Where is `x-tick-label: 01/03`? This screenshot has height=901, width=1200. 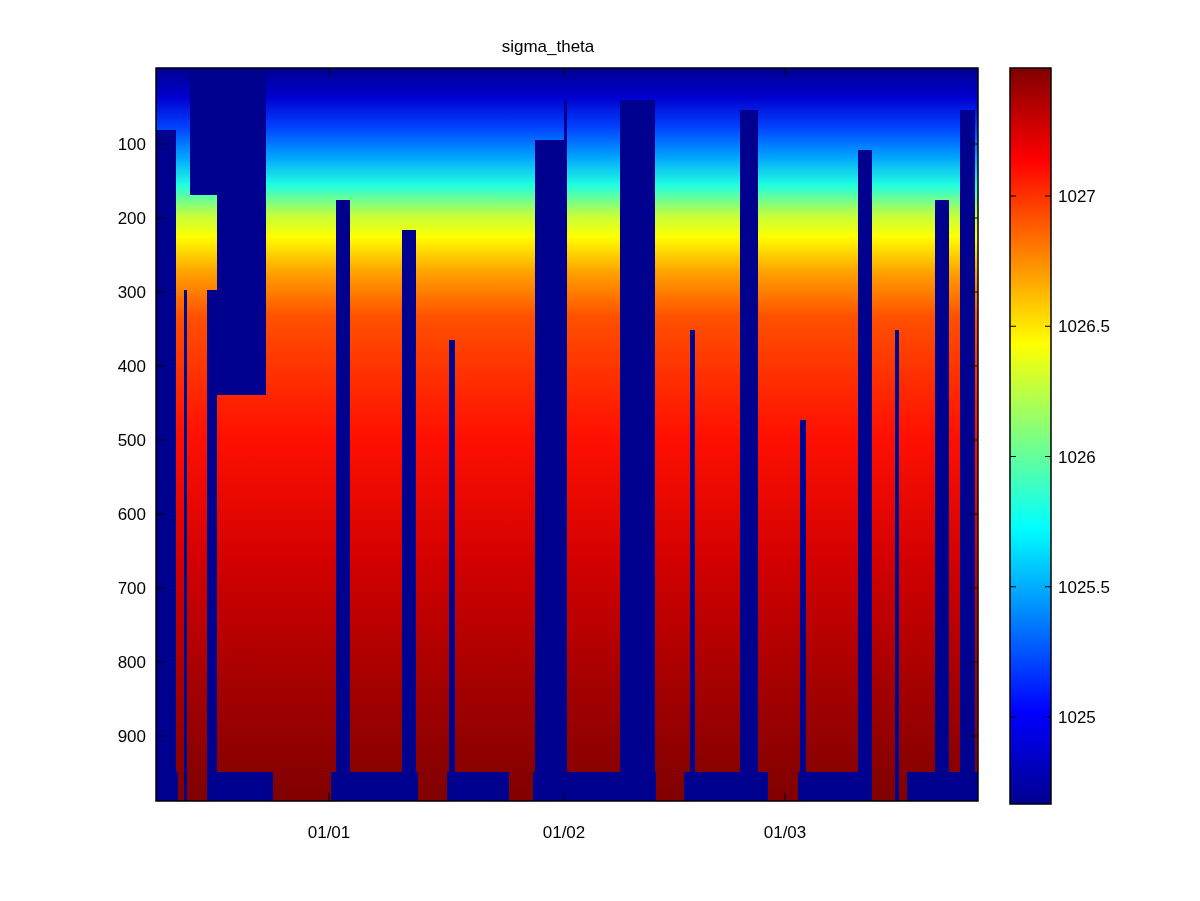
x-tick-label: 01/03 is located at coordinates (785, 832).